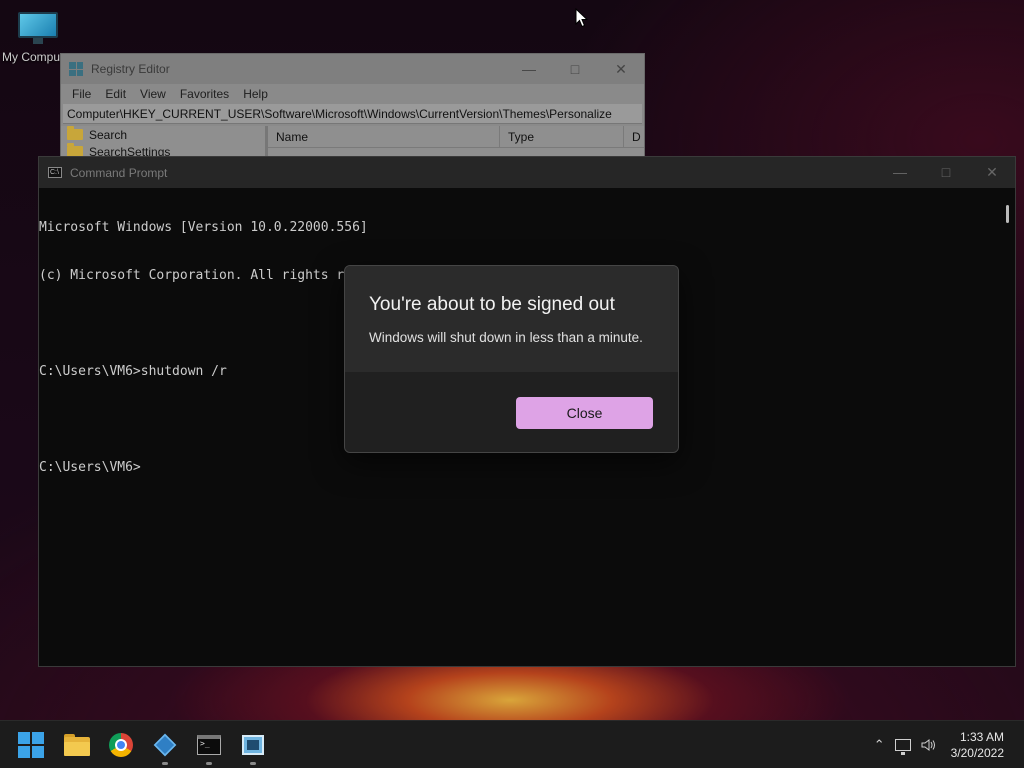  I want to click on column-header-data: D, so click(634, 137).